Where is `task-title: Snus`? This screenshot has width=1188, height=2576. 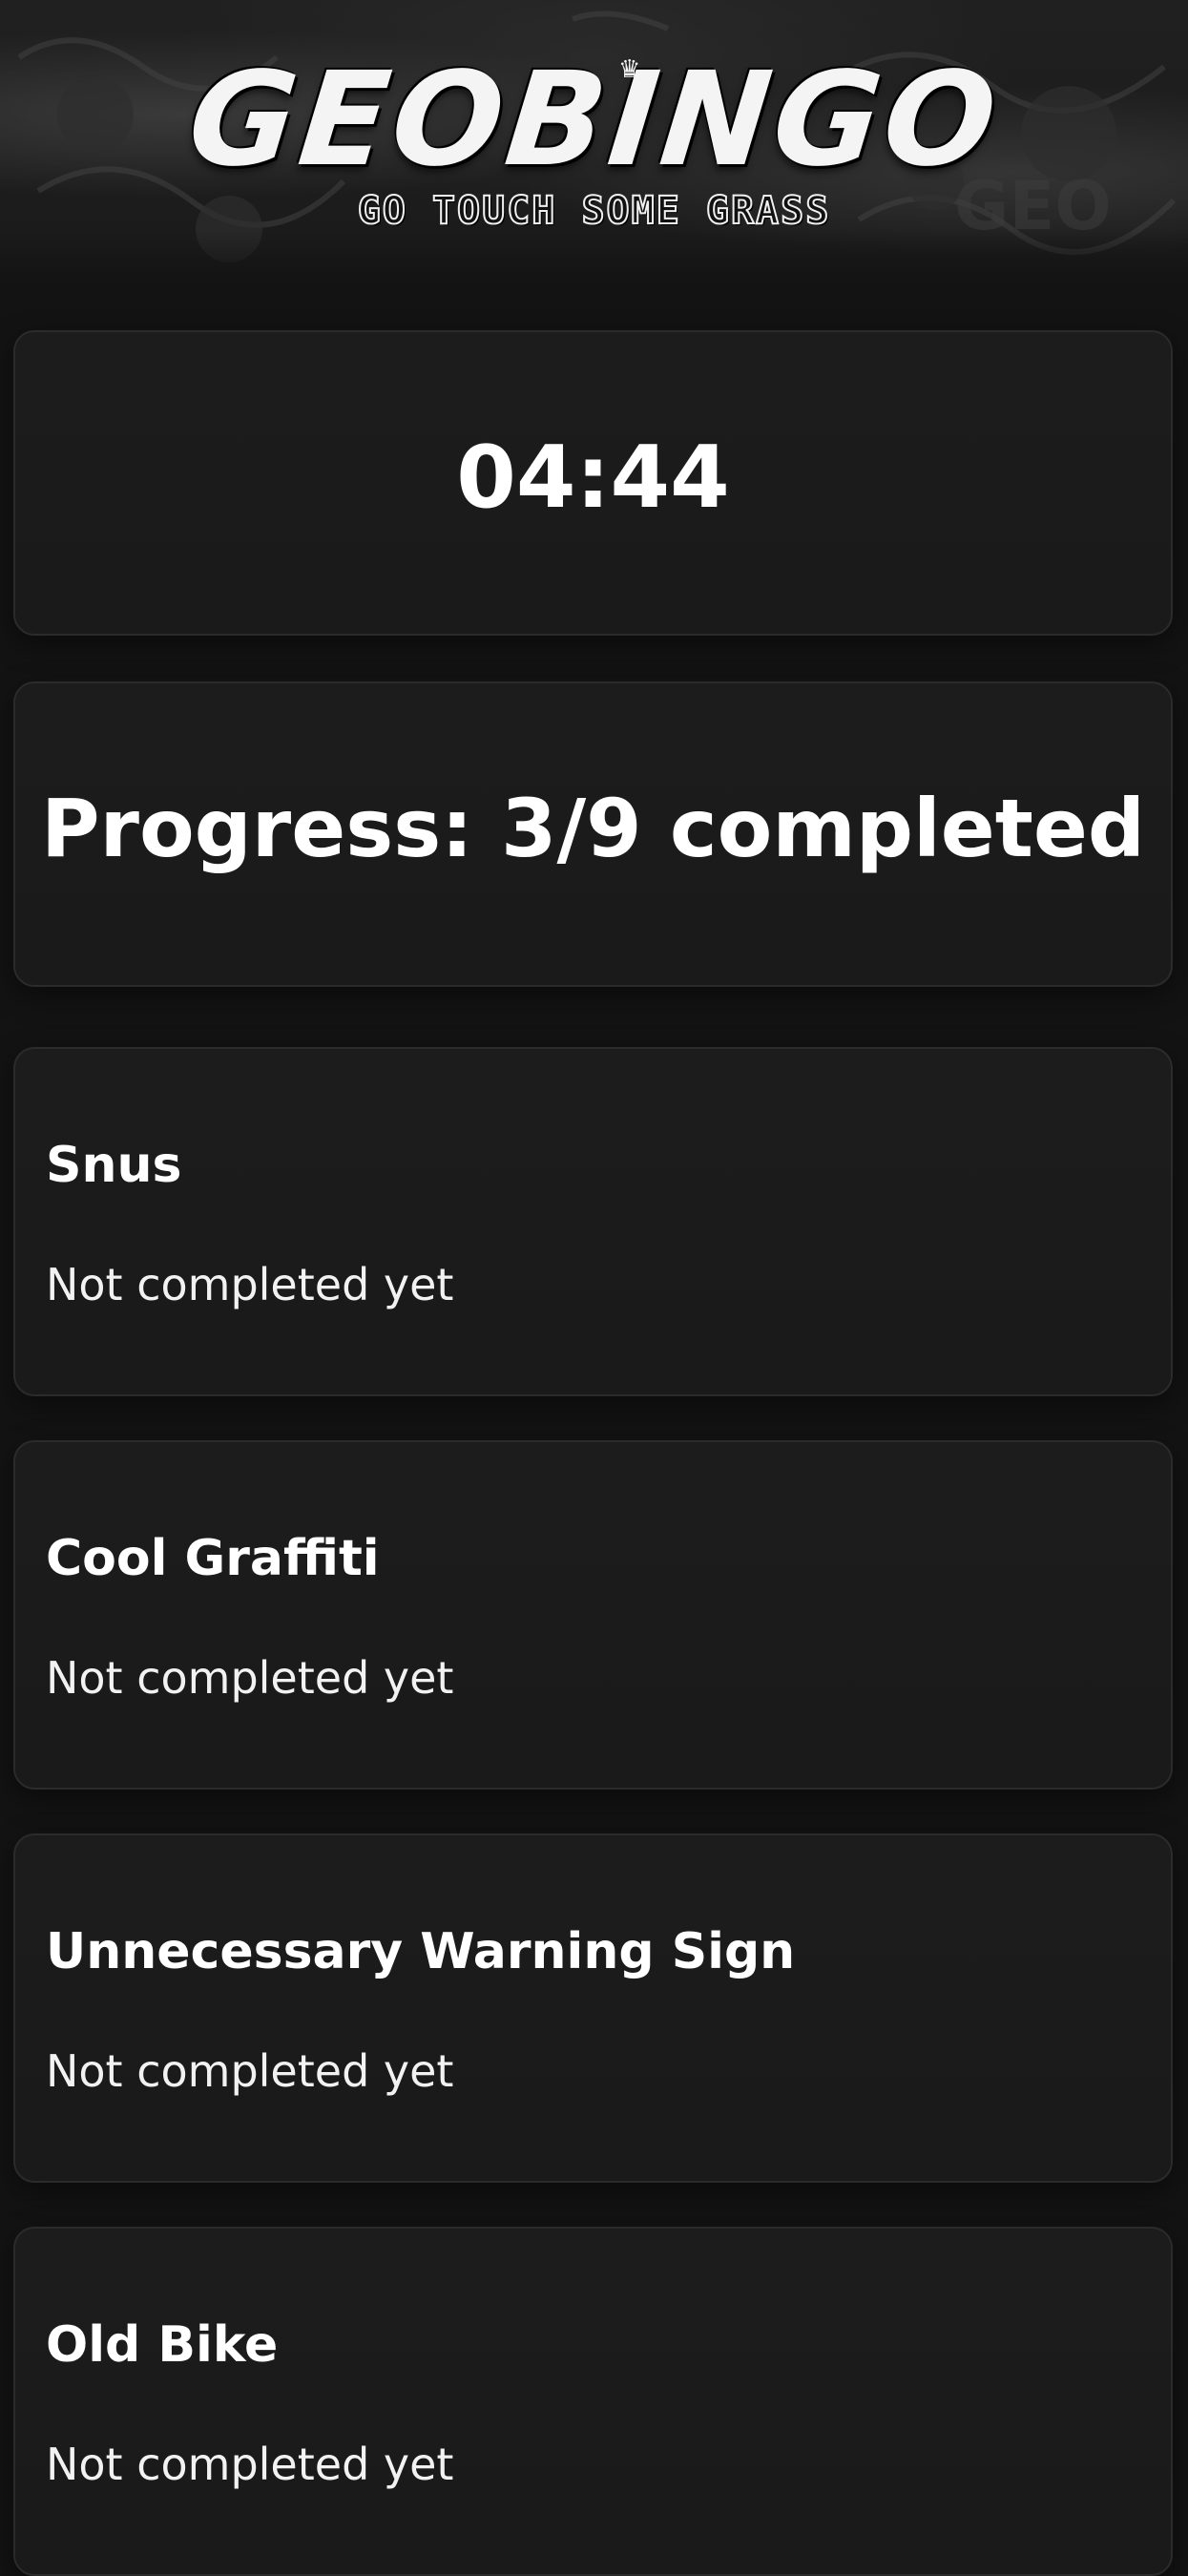 task-title: Snus is located at coordinates (114, 1165).